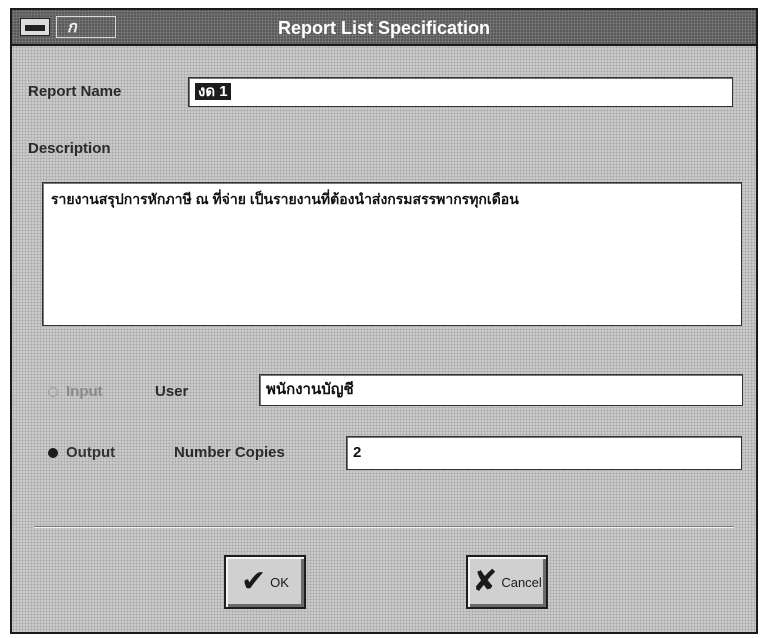 This screenshot has height=638, width=769. I want to click on check-icon: ✔, so click(254, 581).